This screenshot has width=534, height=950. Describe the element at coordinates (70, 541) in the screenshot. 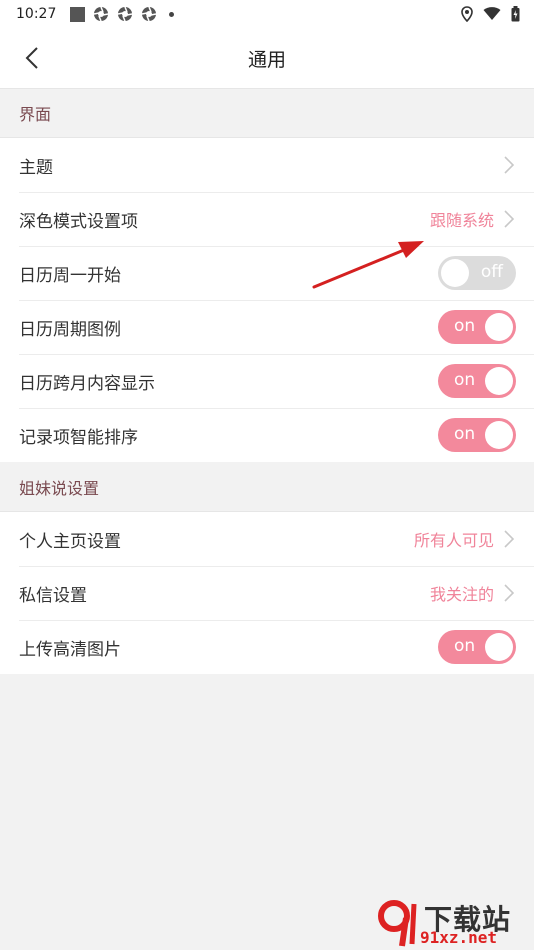

I see `row-label: 个人主页设置` at that location.